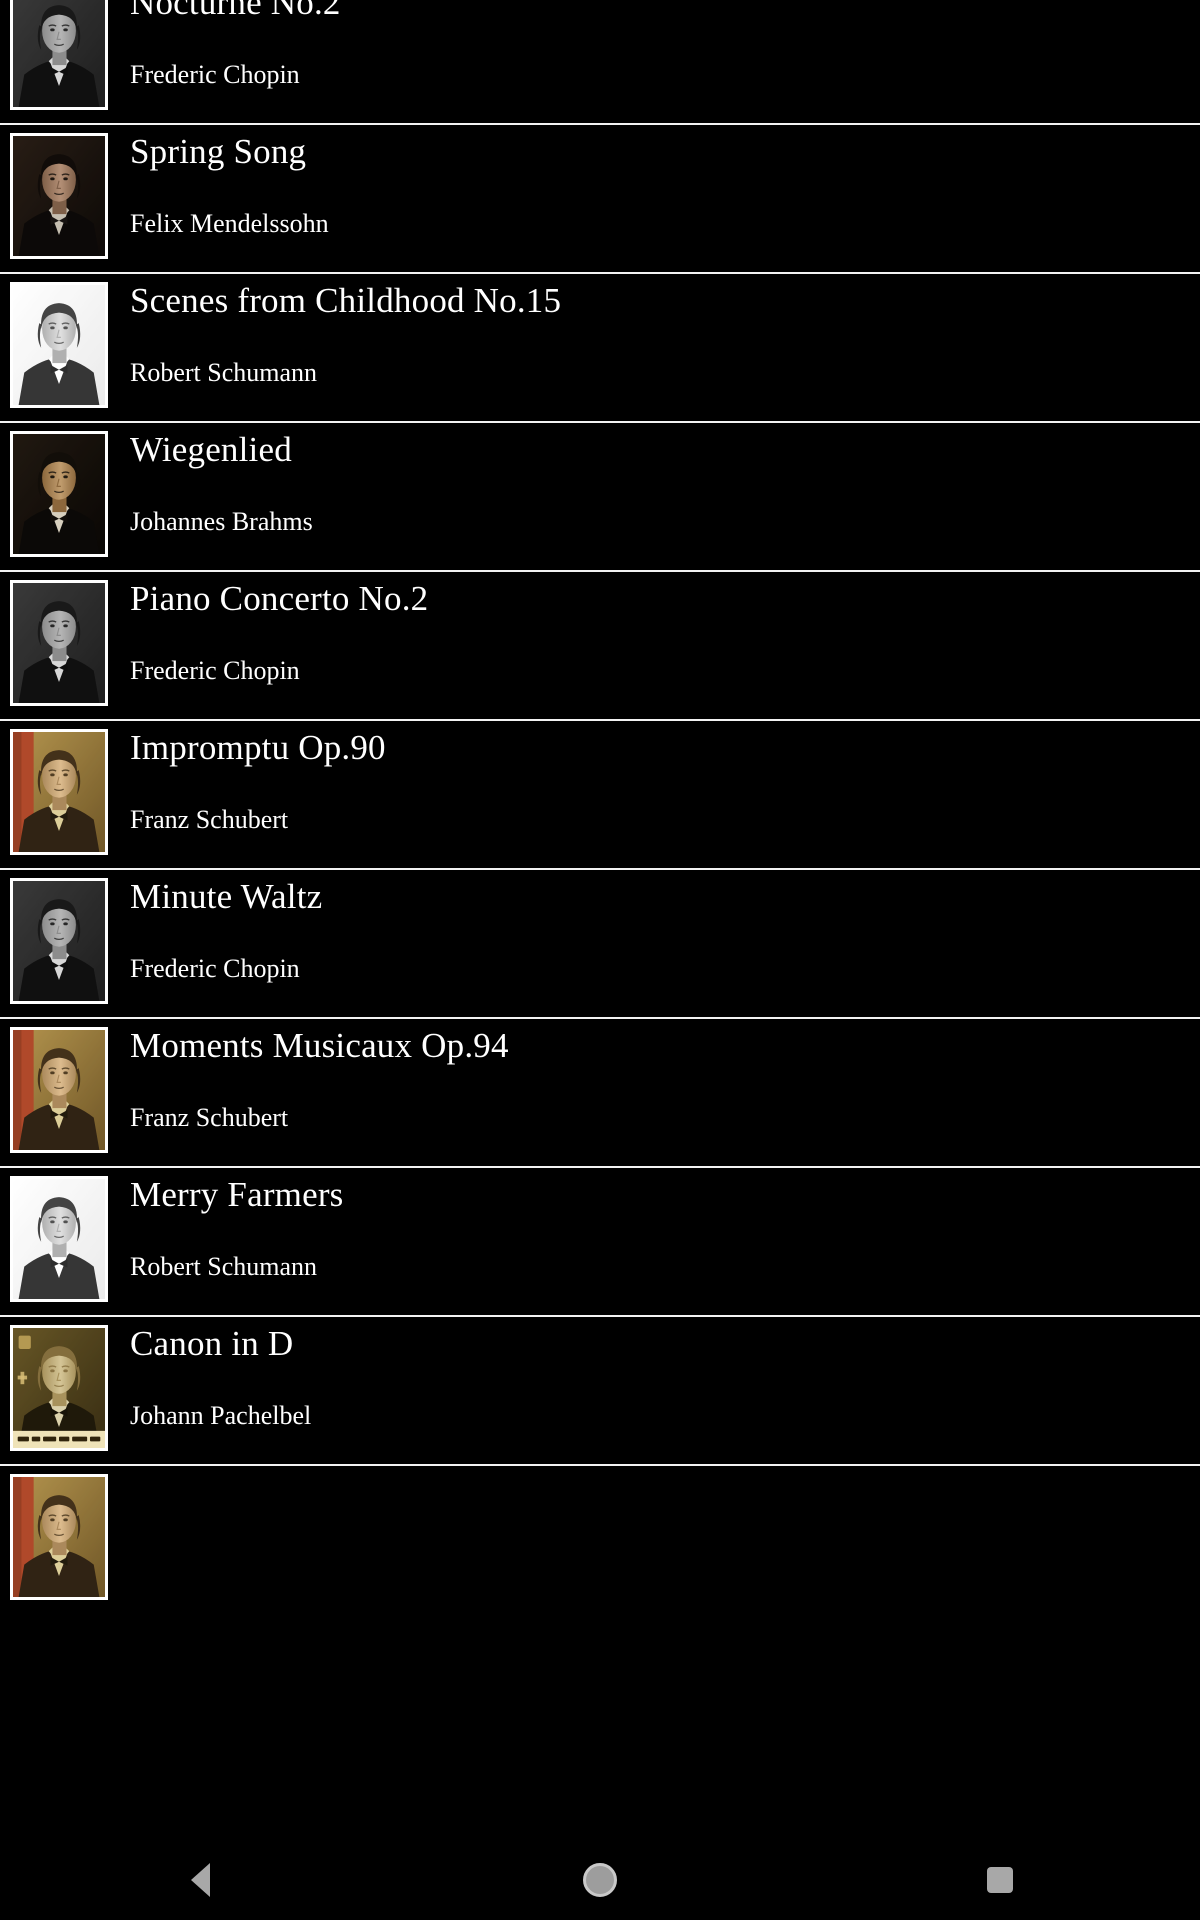  I want to click on song-meta: Moments Musicaux Op.94 Franz Schubert, so click(659, 1093).